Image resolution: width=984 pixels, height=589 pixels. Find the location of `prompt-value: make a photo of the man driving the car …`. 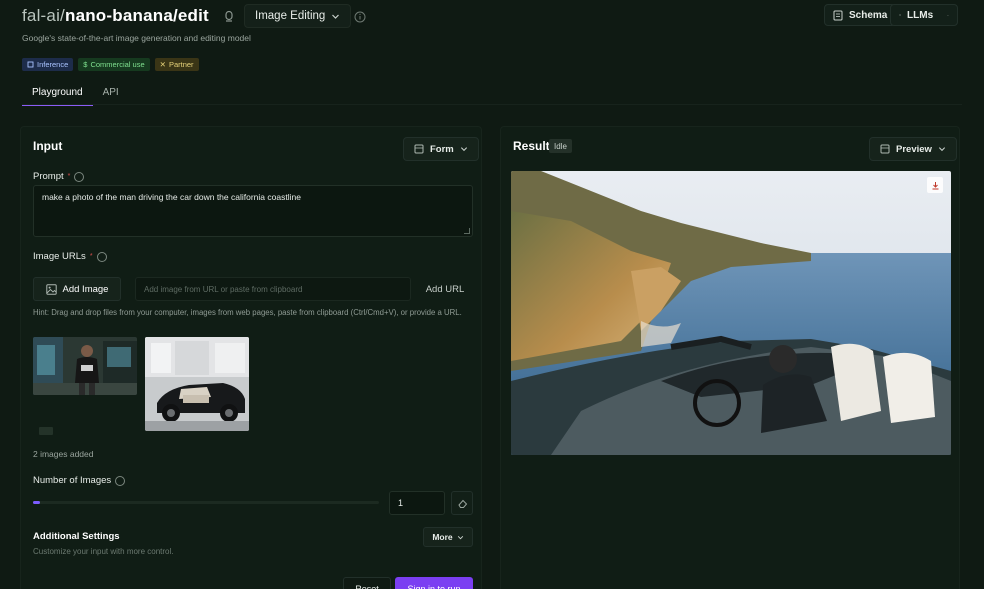

prompt-value: make a photo of the man driving the car … is located at coordinates (171, 197).